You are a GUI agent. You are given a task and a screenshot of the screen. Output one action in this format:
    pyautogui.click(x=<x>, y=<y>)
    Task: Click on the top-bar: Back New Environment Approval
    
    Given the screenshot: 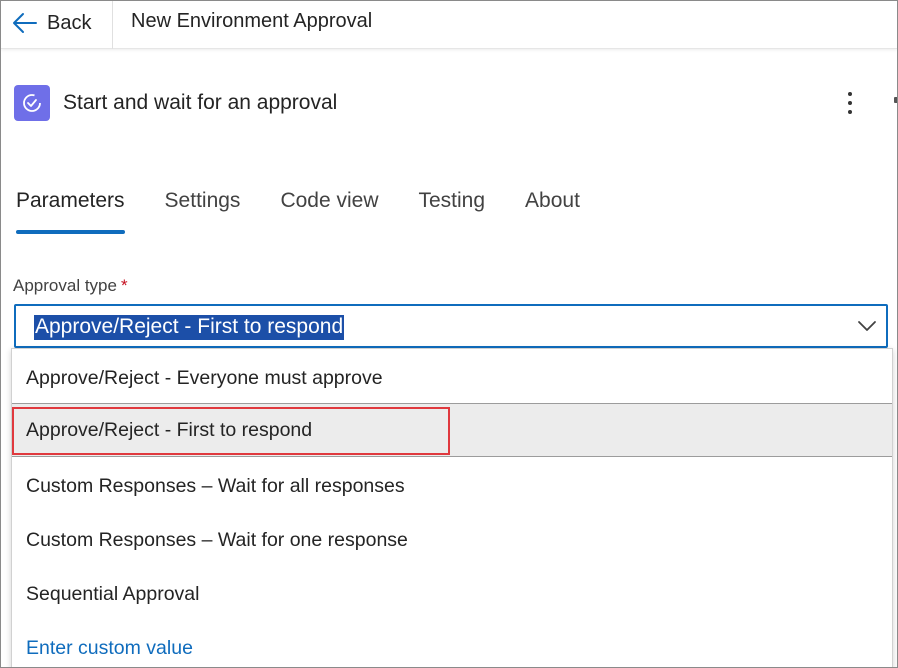 What is the action you would take?
    pyautogui.click(x=449, y=25)
    